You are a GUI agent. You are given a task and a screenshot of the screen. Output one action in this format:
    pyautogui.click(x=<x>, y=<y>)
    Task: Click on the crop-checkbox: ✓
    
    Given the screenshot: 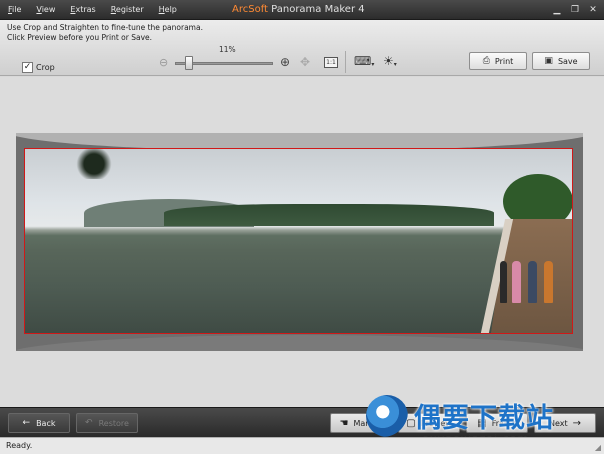 What is the action you would take?
    pyautogui.click(x=27, y=67)
    